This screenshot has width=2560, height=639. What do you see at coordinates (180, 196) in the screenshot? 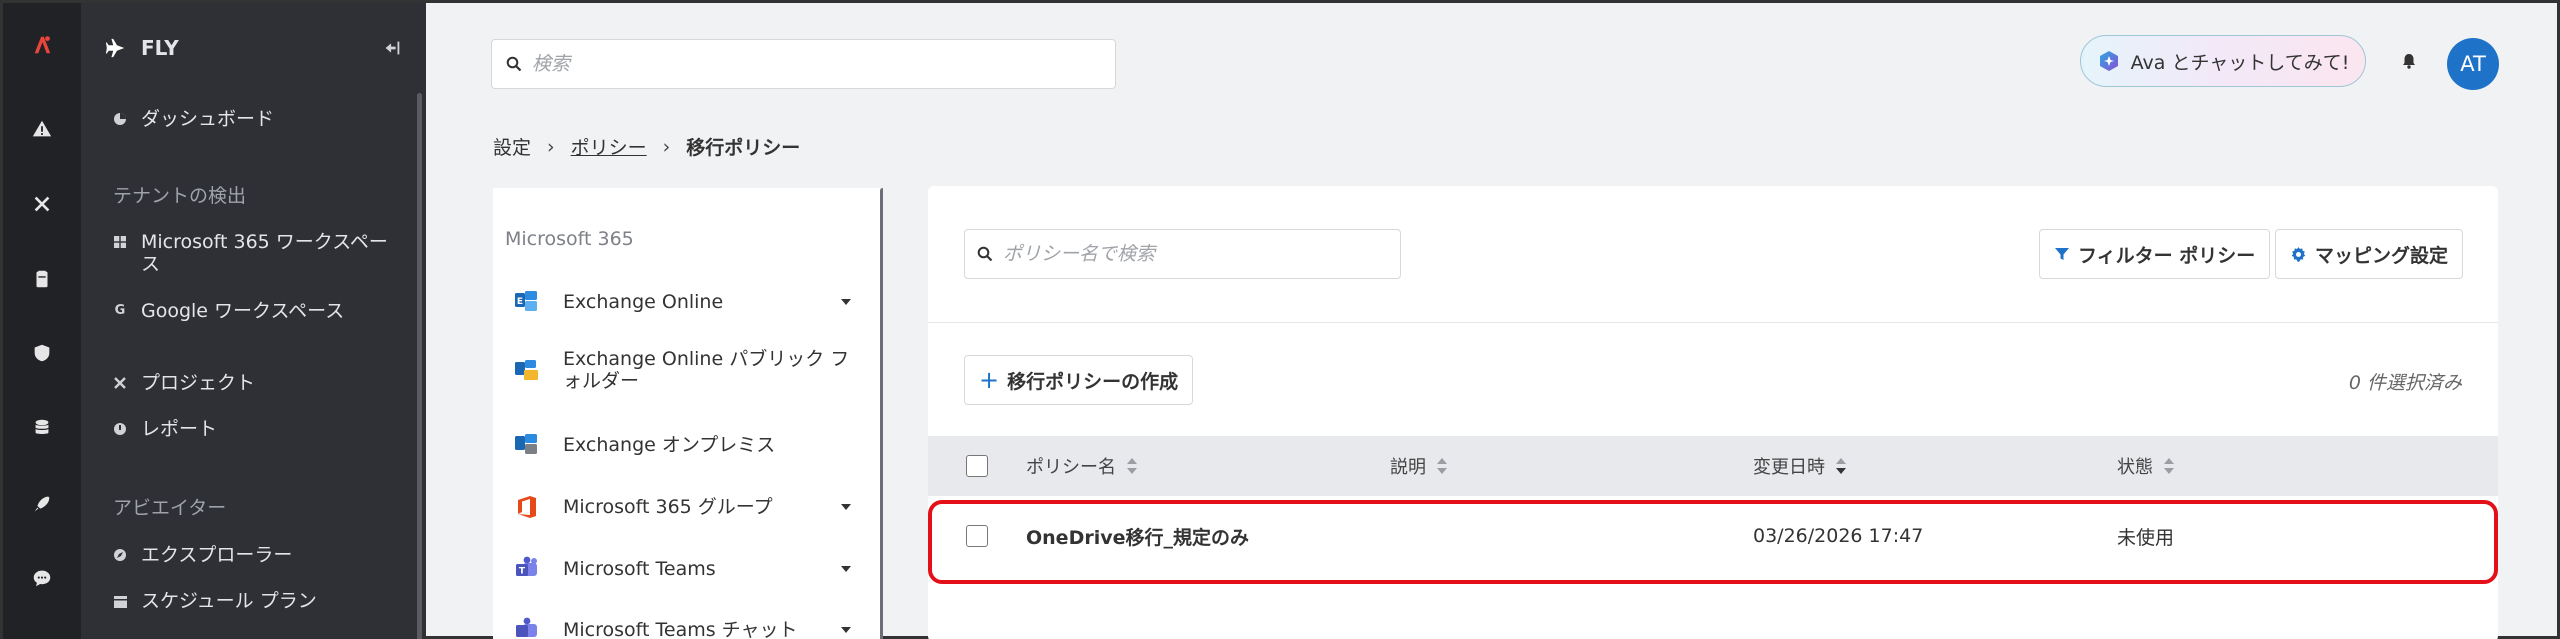
I see `section-tenant-discovery: テナントの検出` at bounding box center [180, 196].